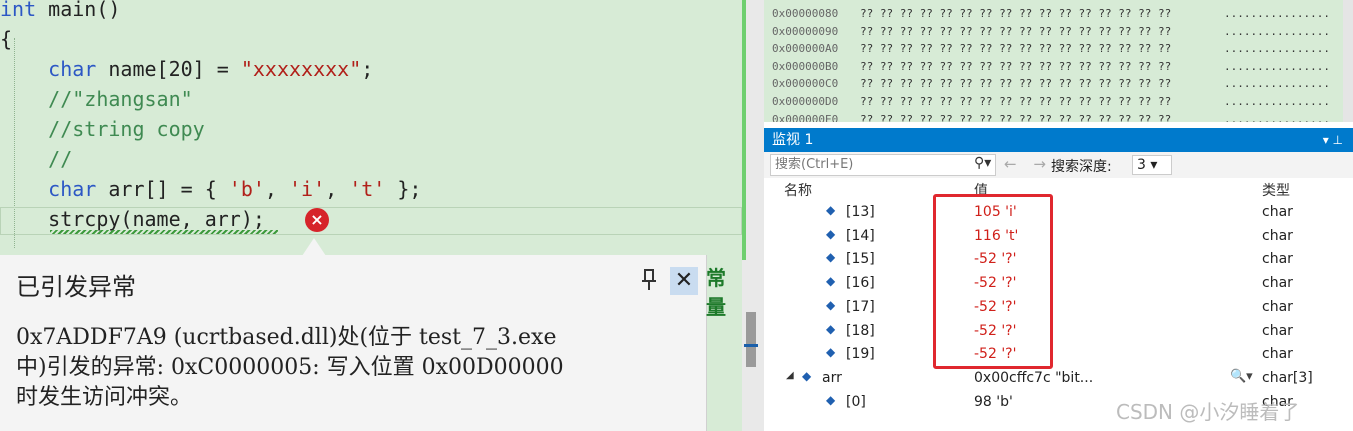 Image resolution: width=1353 pixels, height=431 pixels. What do you see at coordinates (1058, 355) in the screenshot?
I see `watch-row: ◆ [19] -52 '?' char` at bounding box center [1058, 355].